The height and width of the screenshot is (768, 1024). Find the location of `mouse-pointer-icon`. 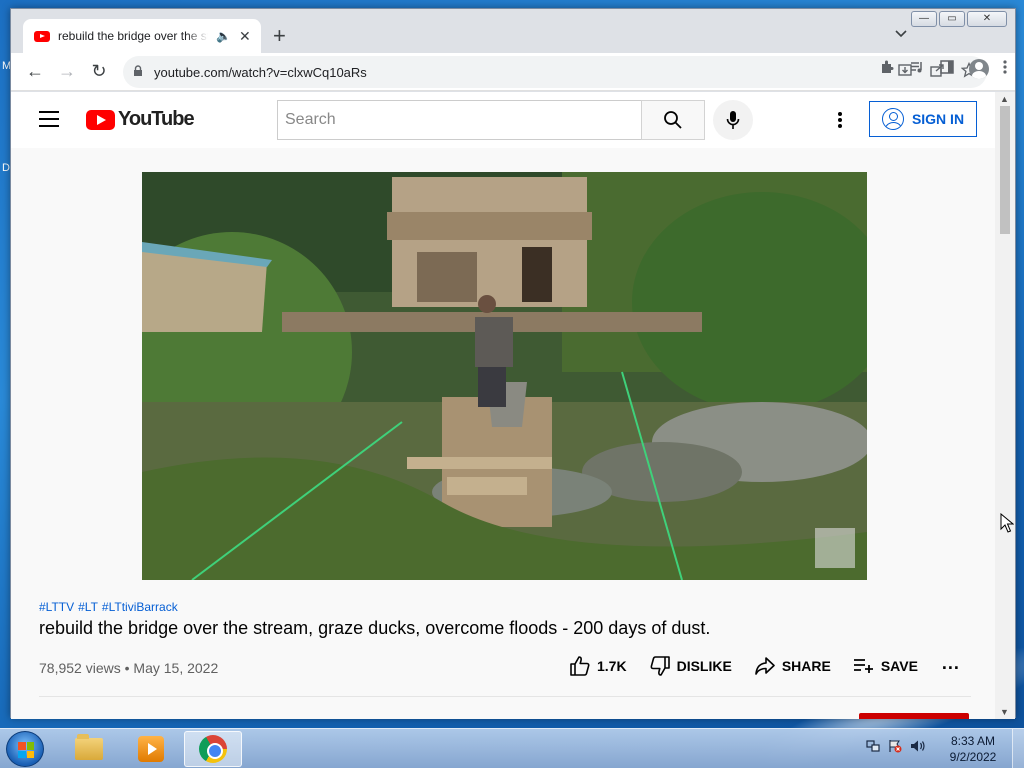

mouse-pointer-icon is located at coordinates (1007, 525).